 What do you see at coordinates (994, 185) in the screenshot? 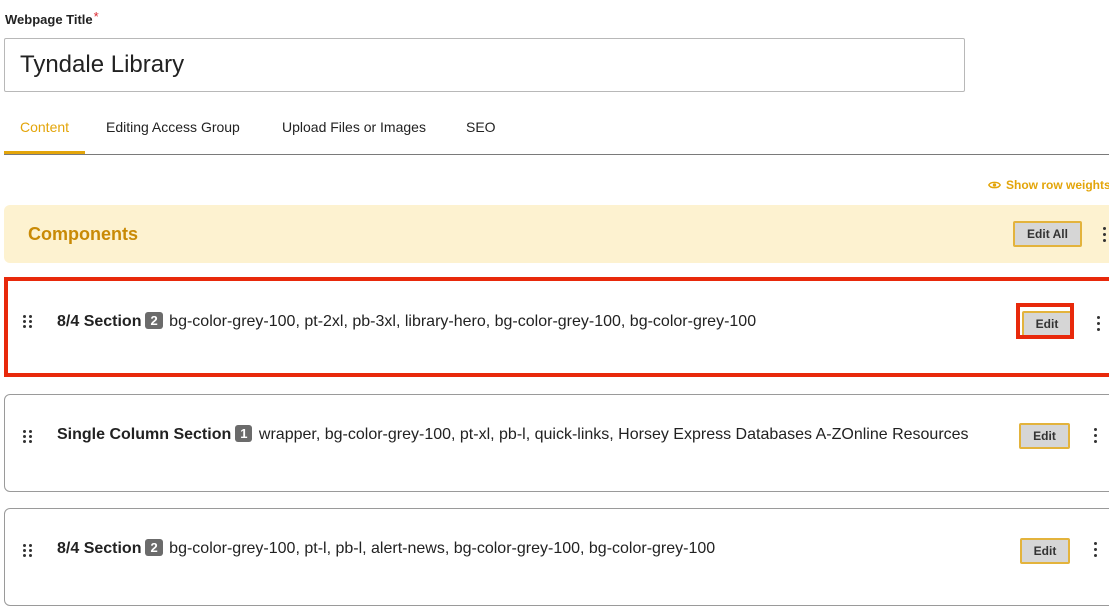
I see `eye-icon` at bounding box center [994, 185].